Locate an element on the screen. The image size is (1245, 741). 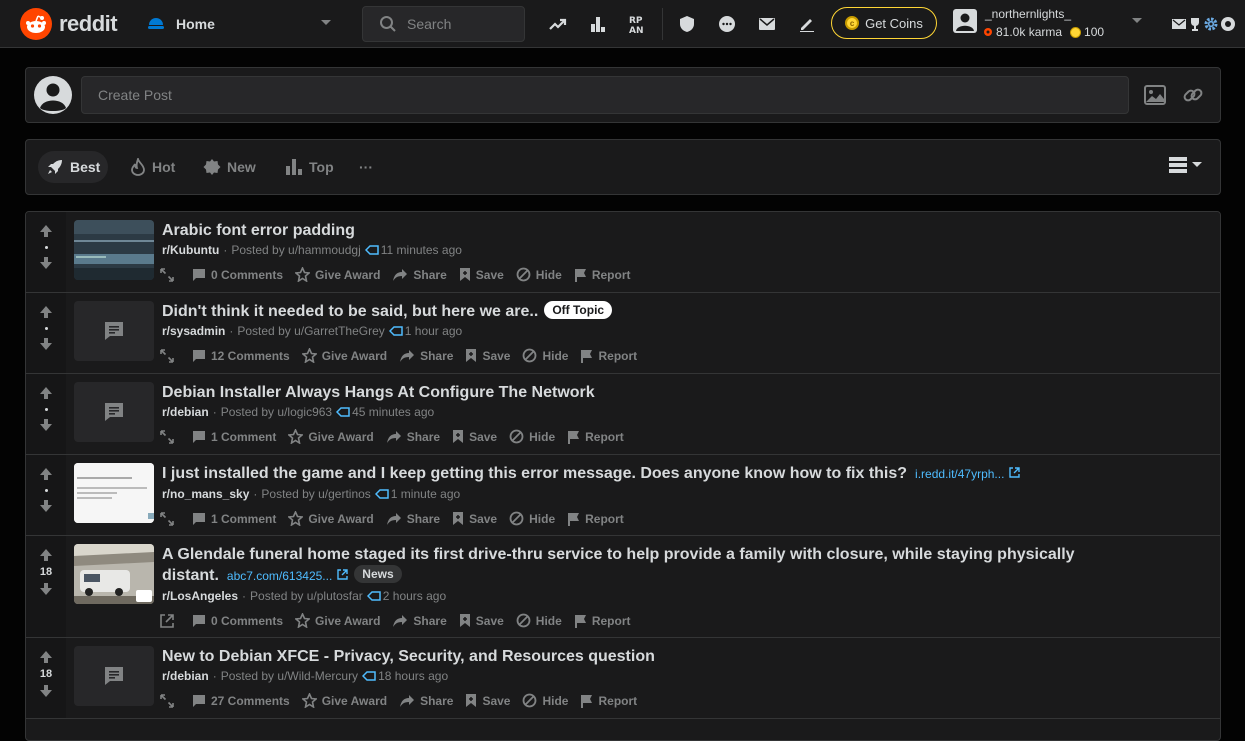
subreddit-link: r/debian is located at coordinates (185, 412).